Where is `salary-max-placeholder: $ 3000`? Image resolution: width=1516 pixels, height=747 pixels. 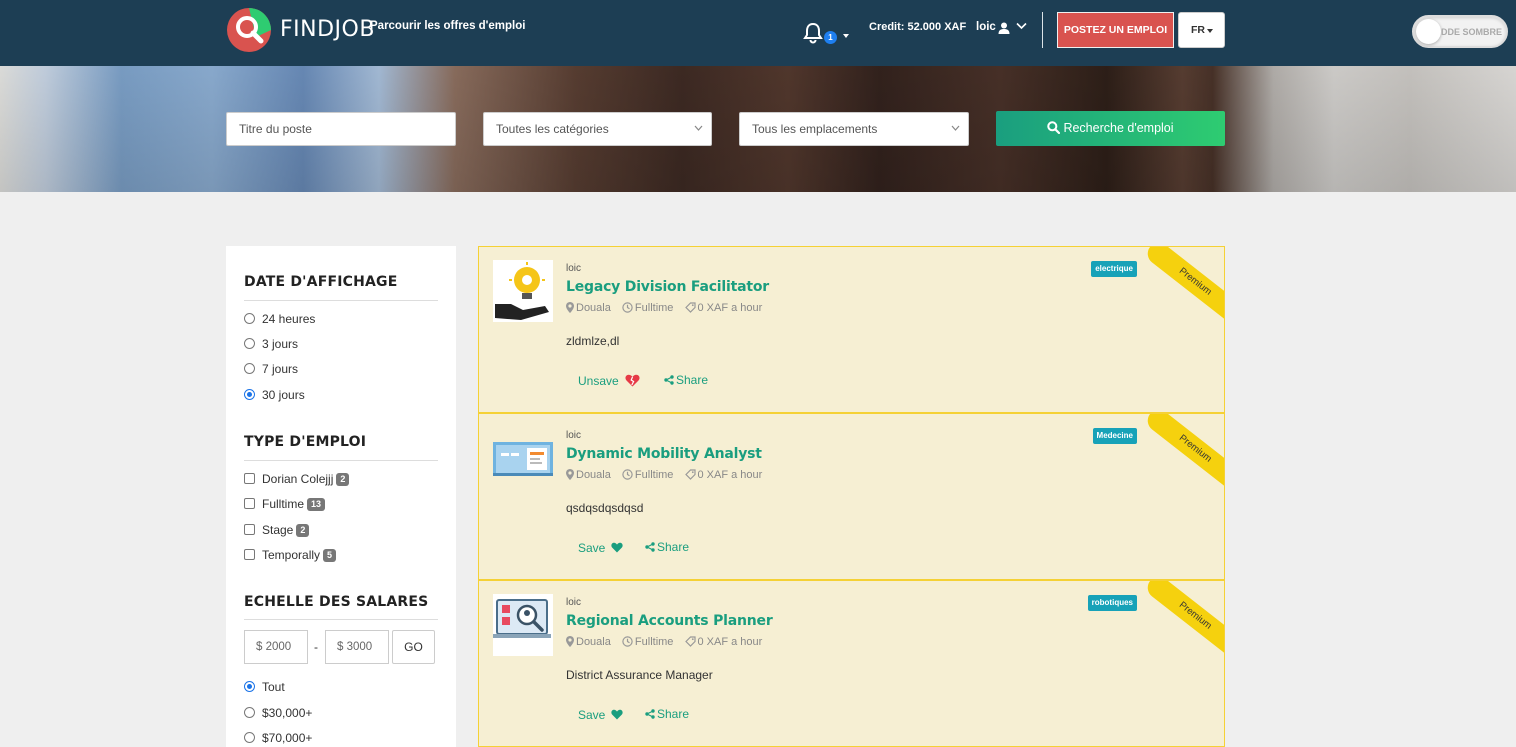
salary-max-placeholder: $ 3000 is located at coordinates (355, 647).